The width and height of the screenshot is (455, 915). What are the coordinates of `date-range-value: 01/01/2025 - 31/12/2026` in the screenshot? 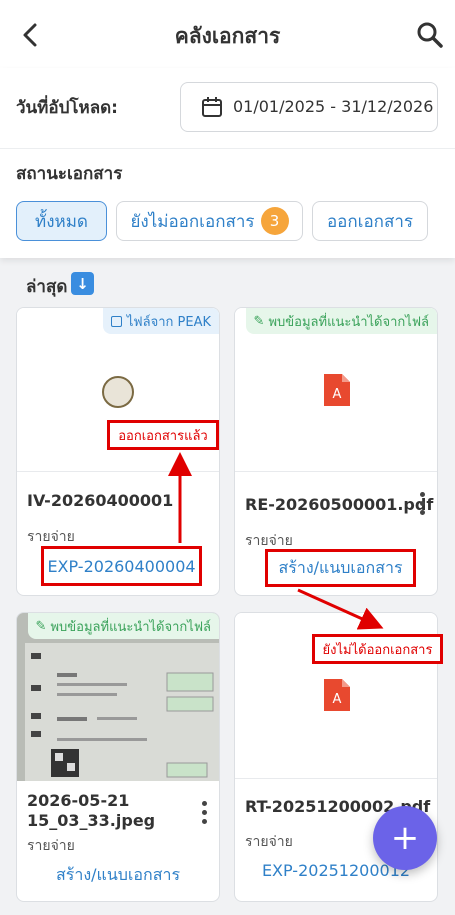 It's located at (333, 106).